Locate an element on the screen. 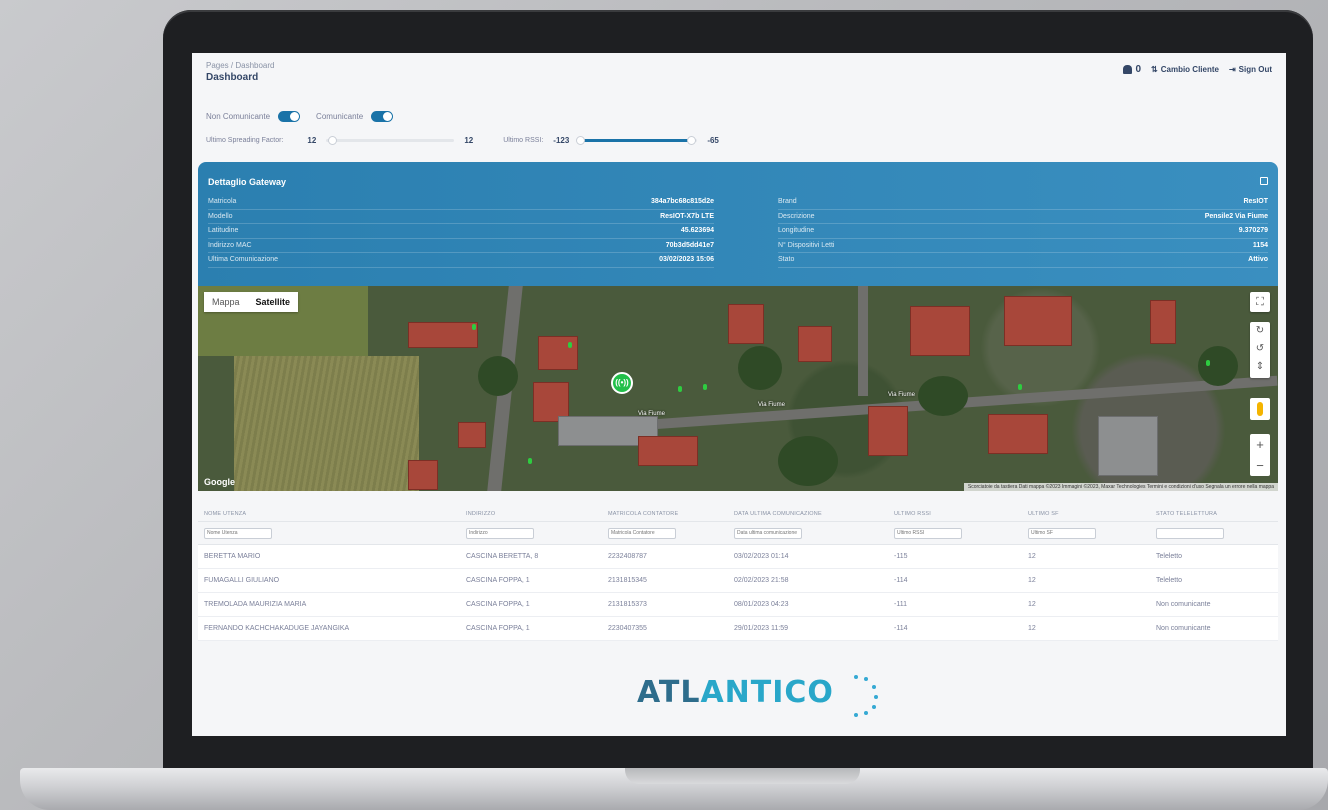 The width and height of the screenshot is (1328, 810). map-type-tabs: Mappa Satellite is located at coordinates (251, 302).